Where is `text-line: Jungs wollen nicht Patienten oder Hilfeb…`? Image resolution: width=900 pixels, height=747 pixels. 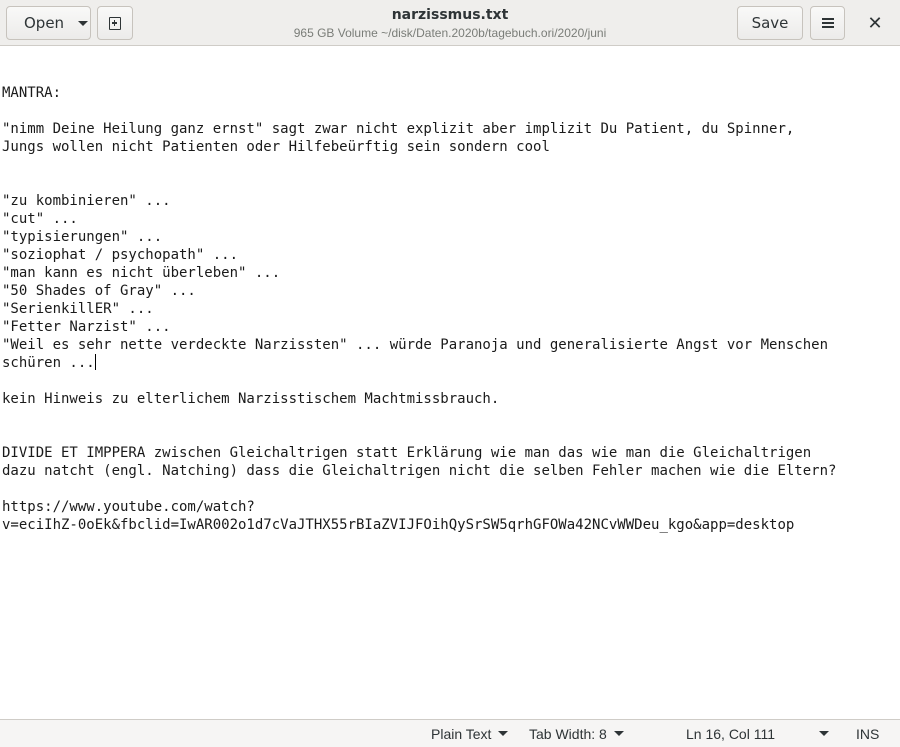 text-line: Jungs wollen nicht Patienten oder Hilfeb… is located at coordinates (276, 147).